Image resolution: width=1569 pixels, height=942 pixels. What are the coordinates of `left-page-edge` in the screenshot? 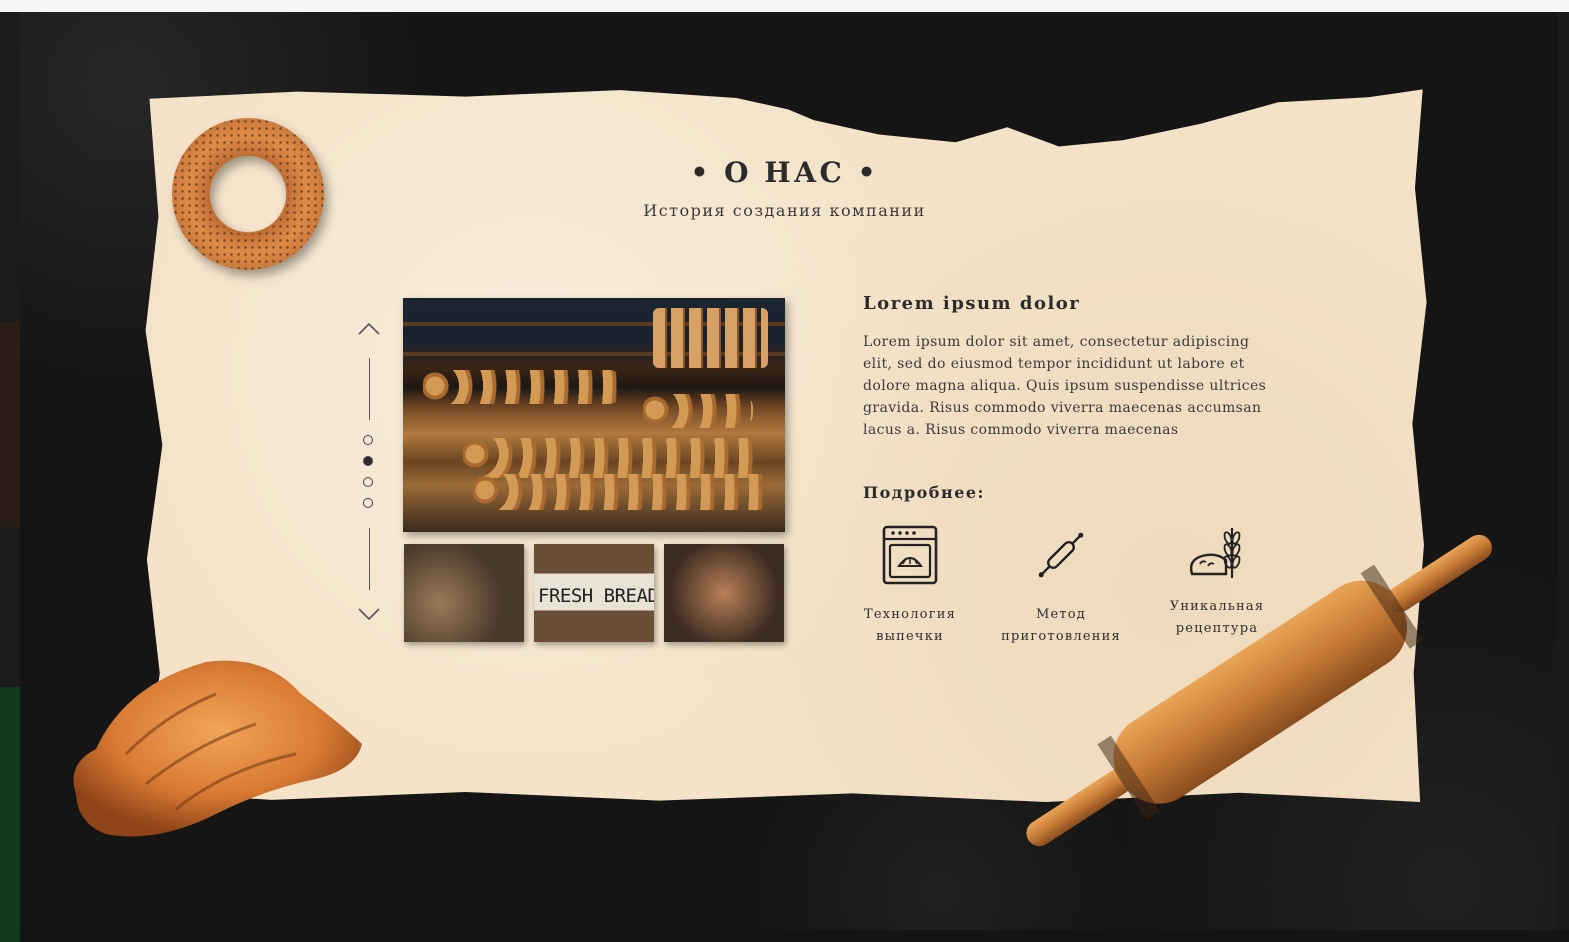 It's located at (10, 477).